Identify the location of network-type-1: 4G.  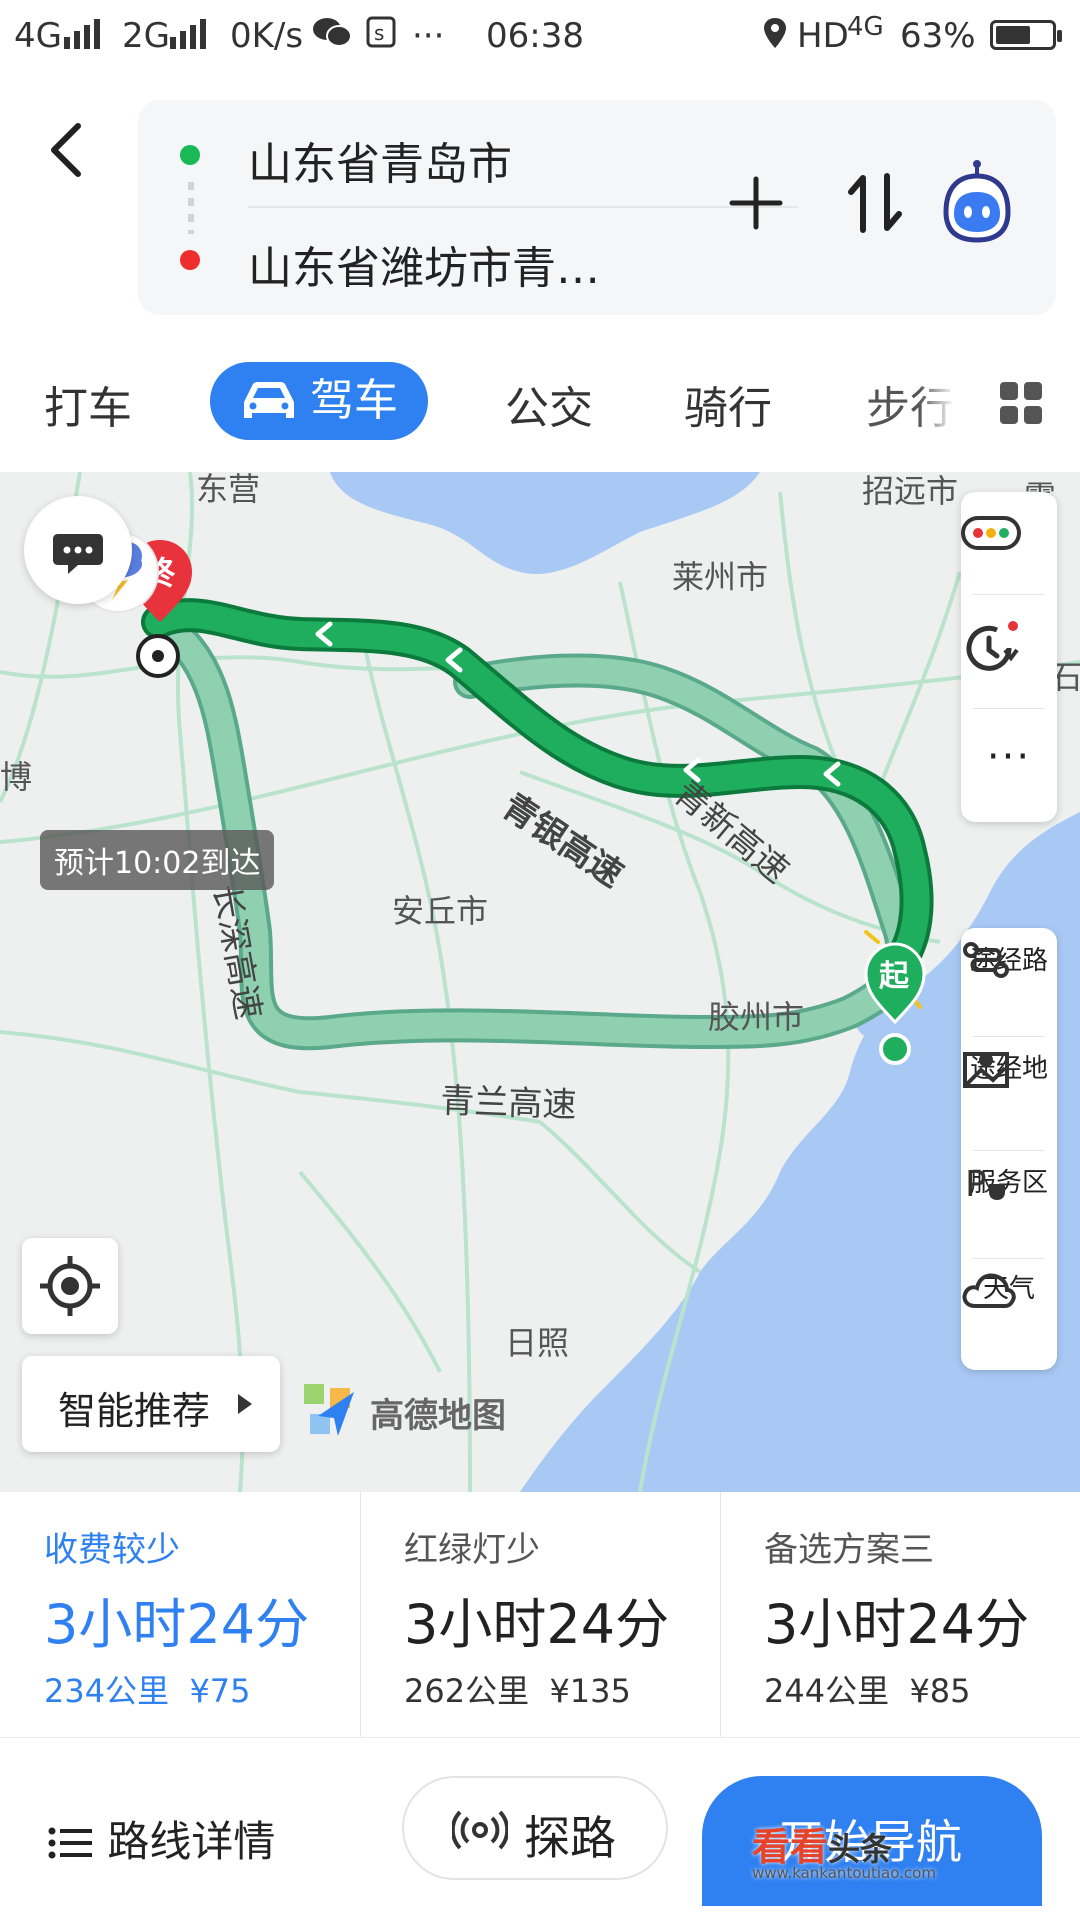
(38, 36).